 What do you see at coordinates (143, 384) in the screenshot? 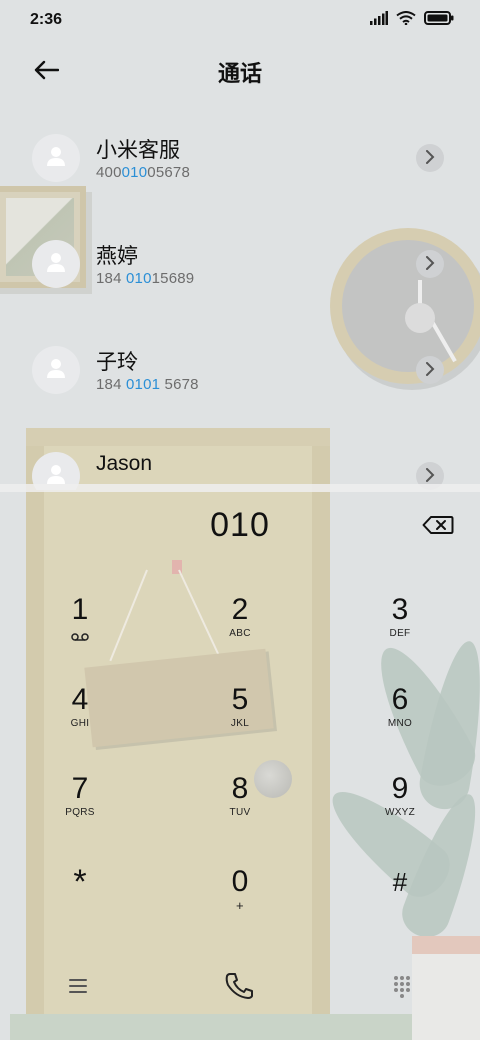
I see `number-match-highlight: 0101` at bounding box center [143, 384].